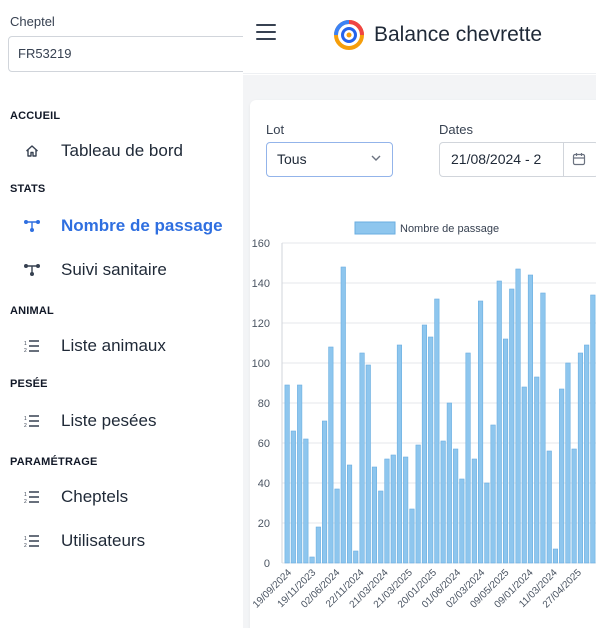  I want to click on cheptel-field: FR53219, so click(133, 54).